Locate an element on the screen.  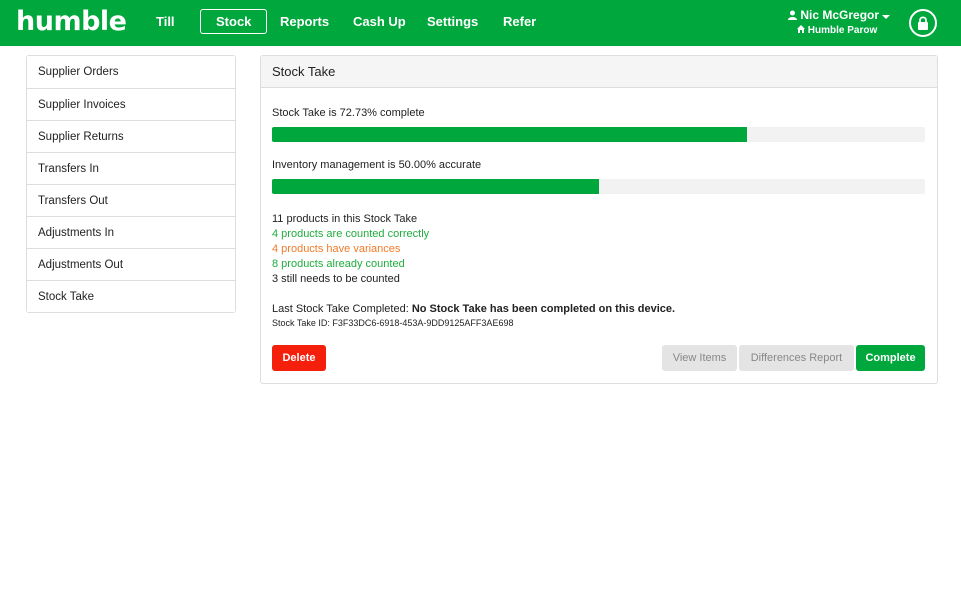
lock-button is located at coordinates (923, 23).